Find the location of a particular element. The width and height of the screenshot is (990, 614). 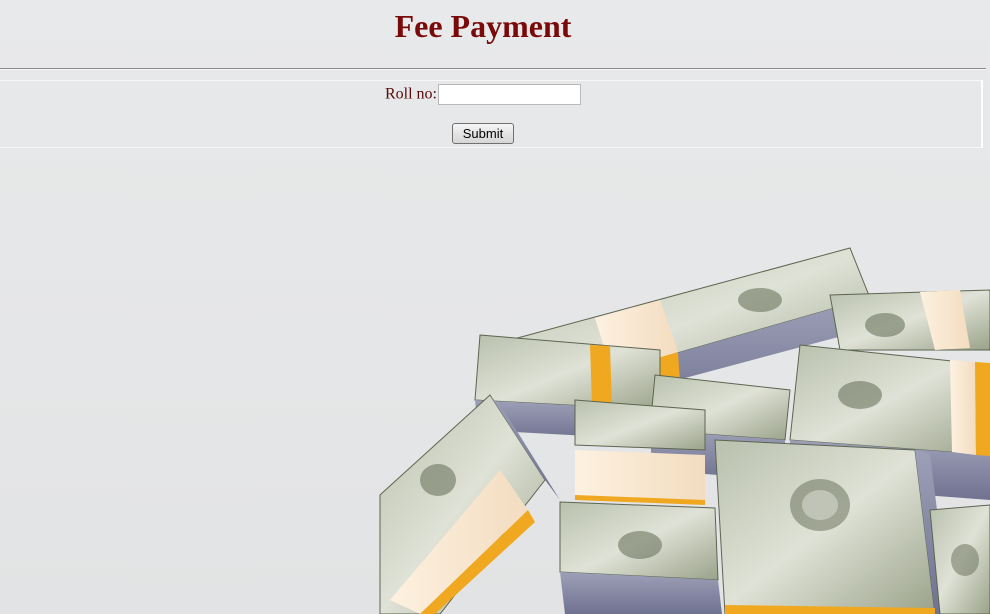

roll-row: Roll no: is located at coordinates (483, 94).